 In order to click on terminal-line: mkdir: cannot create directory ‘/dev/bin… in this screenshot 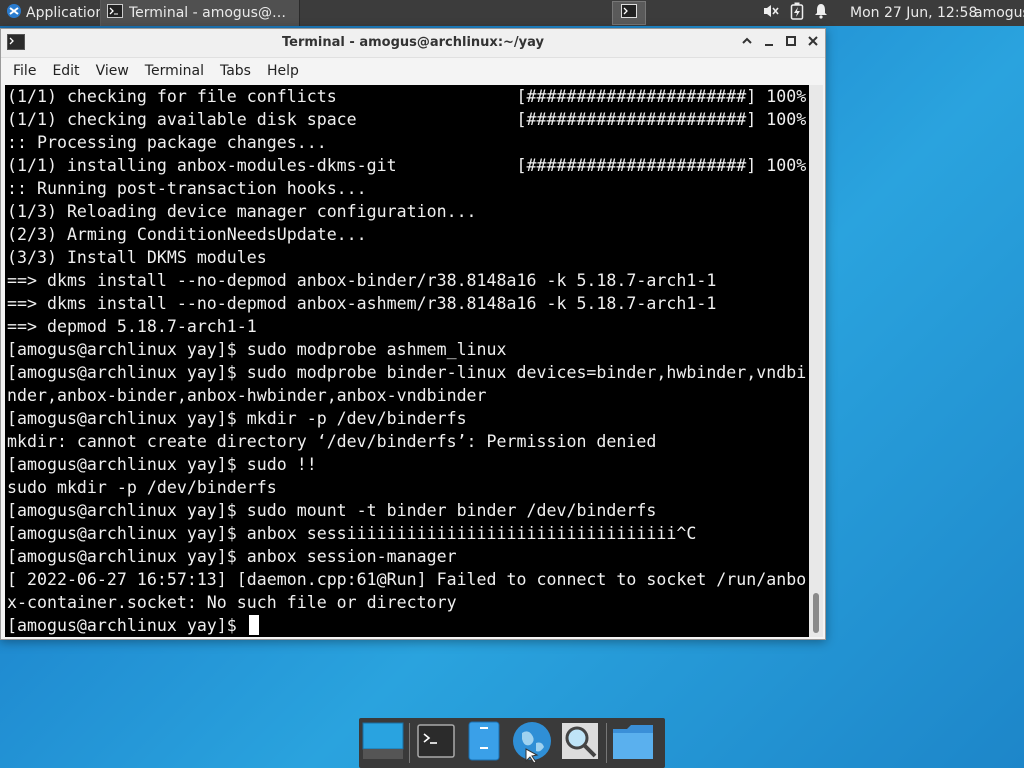, I will do `click(332, 441)`.